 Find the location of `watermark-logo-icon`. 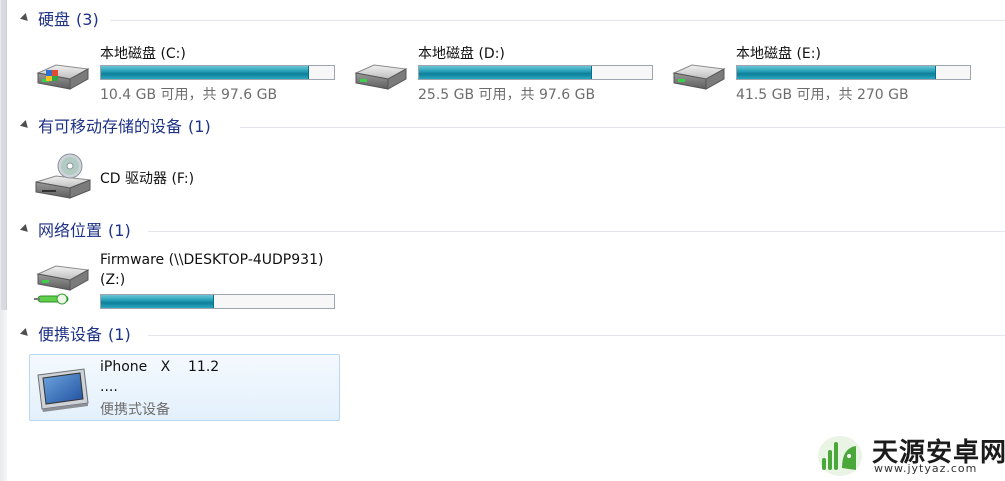

watermark-logo-icon is located at coordinates (840, 456).